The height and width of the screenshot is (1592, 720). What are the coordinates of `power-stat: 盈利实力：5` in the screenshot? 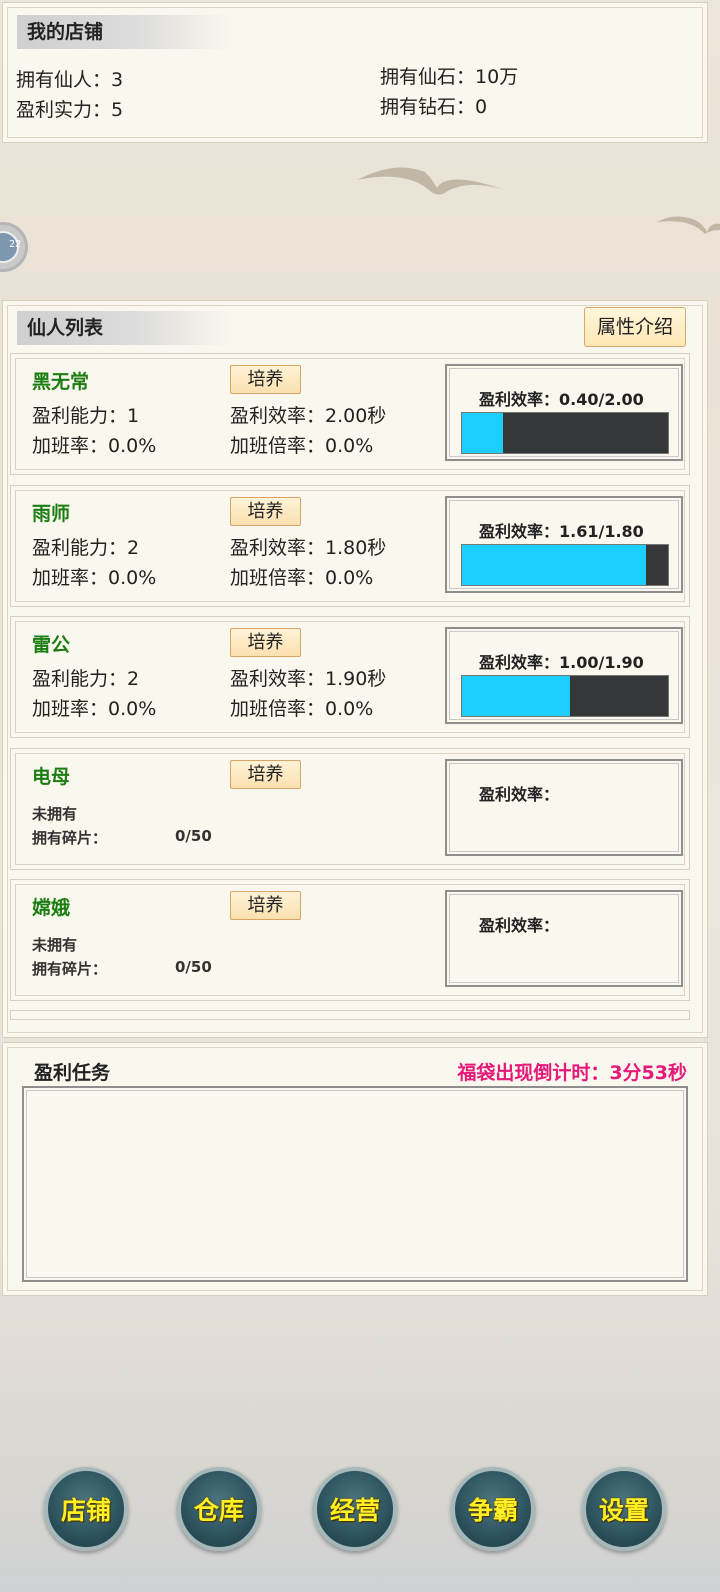 It's located at (69, 108).